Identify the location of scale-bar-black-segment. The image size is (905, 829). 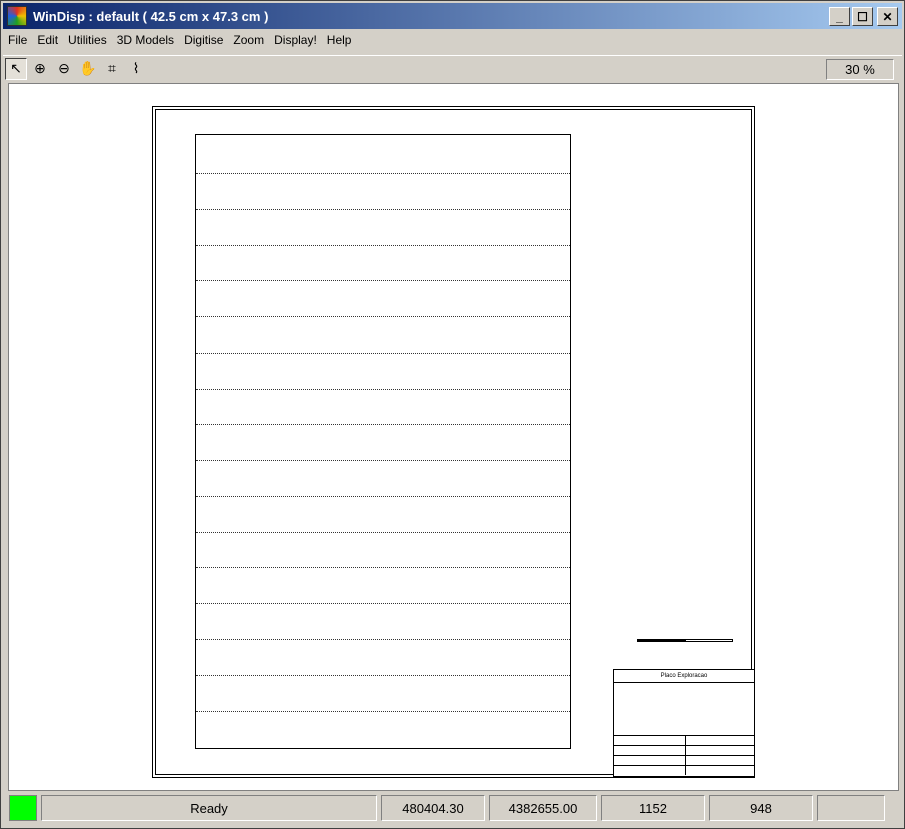
(661, 640).